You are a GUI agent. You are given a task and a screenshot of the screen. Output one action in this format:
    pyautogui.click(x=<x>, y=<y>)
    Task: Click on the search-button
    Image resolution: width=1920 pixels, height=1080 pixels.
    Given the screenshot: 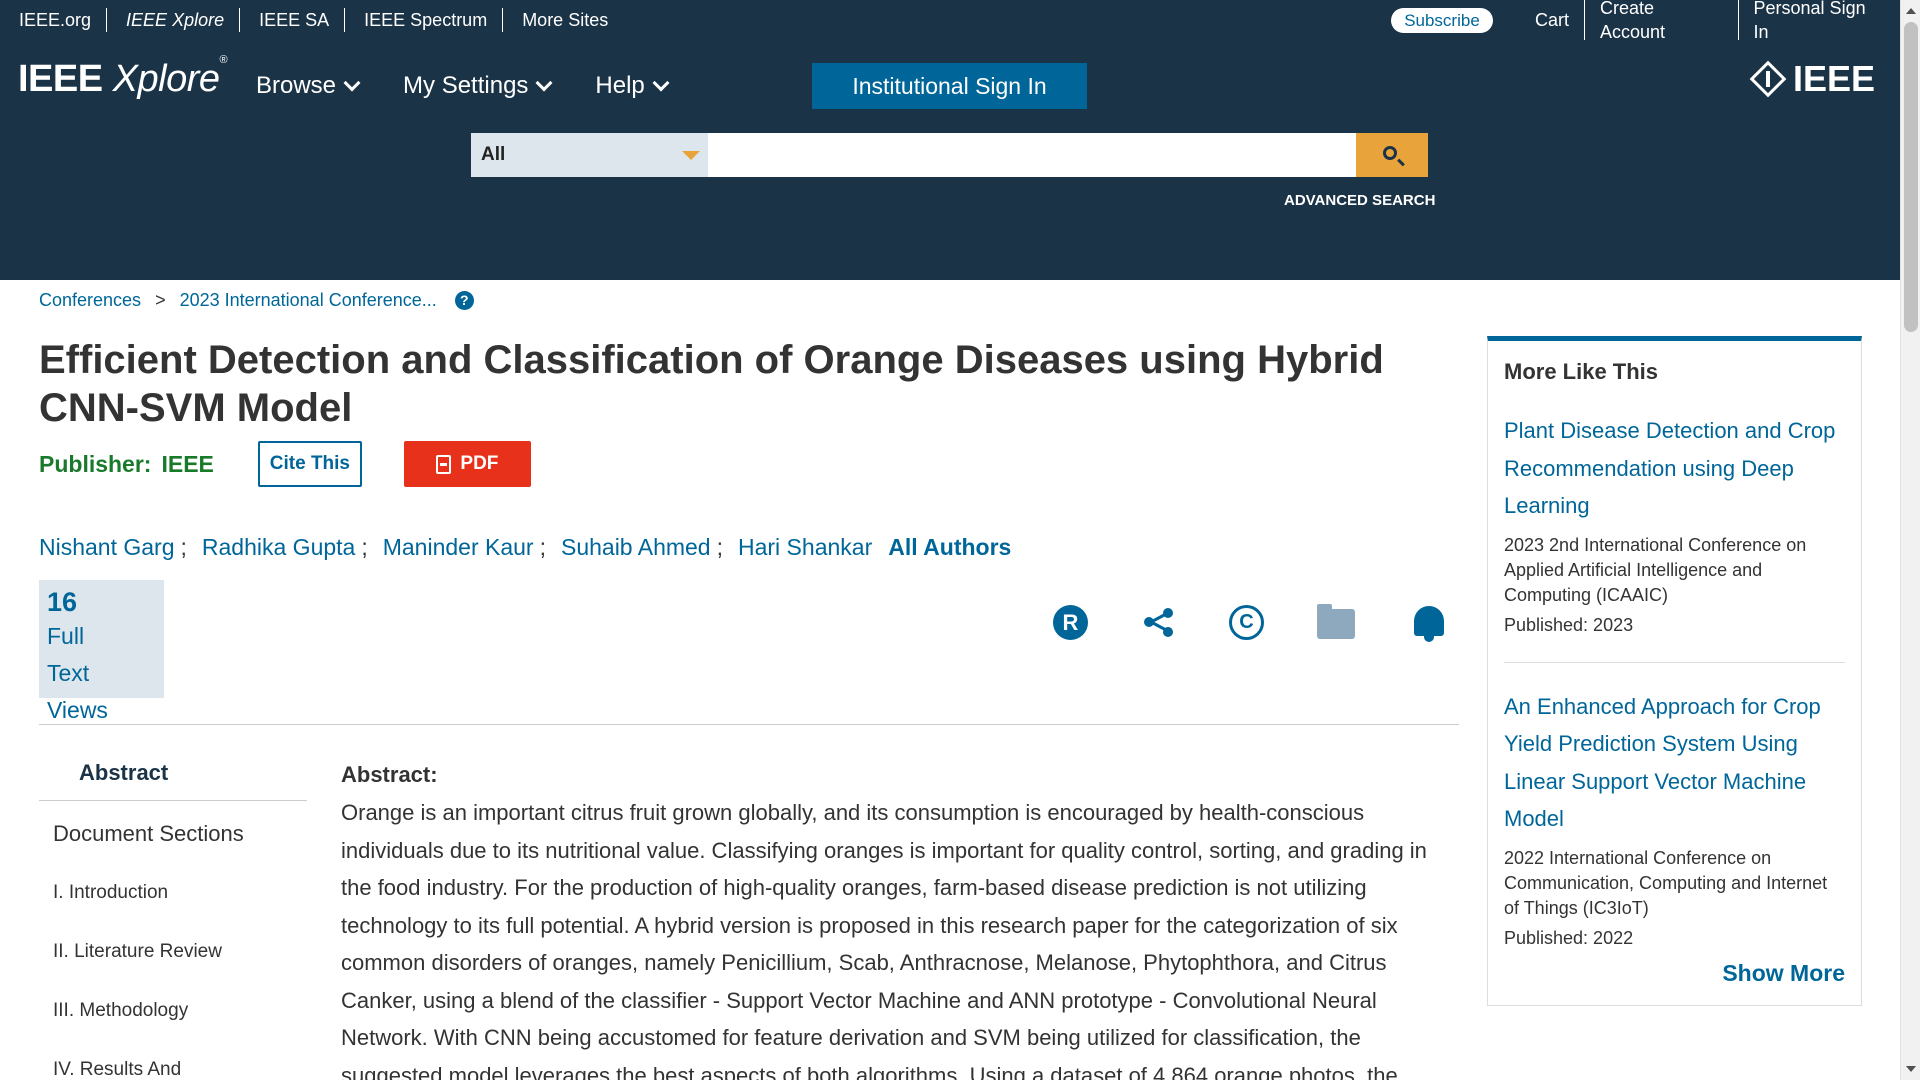 What is the action you would take?
    pyautogui.click(x=1392, y=155)
    